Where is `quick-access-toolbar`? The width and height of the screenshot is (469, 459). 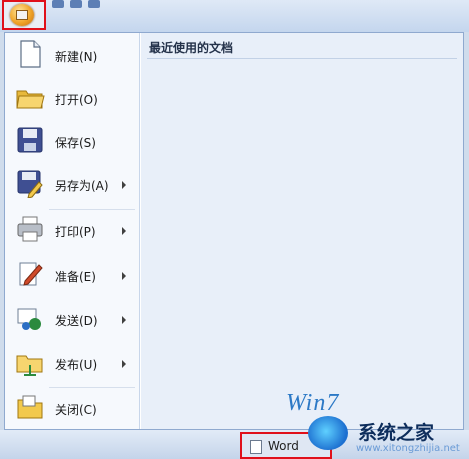
quick-access-toolbar is located at coordinates (76, 5).